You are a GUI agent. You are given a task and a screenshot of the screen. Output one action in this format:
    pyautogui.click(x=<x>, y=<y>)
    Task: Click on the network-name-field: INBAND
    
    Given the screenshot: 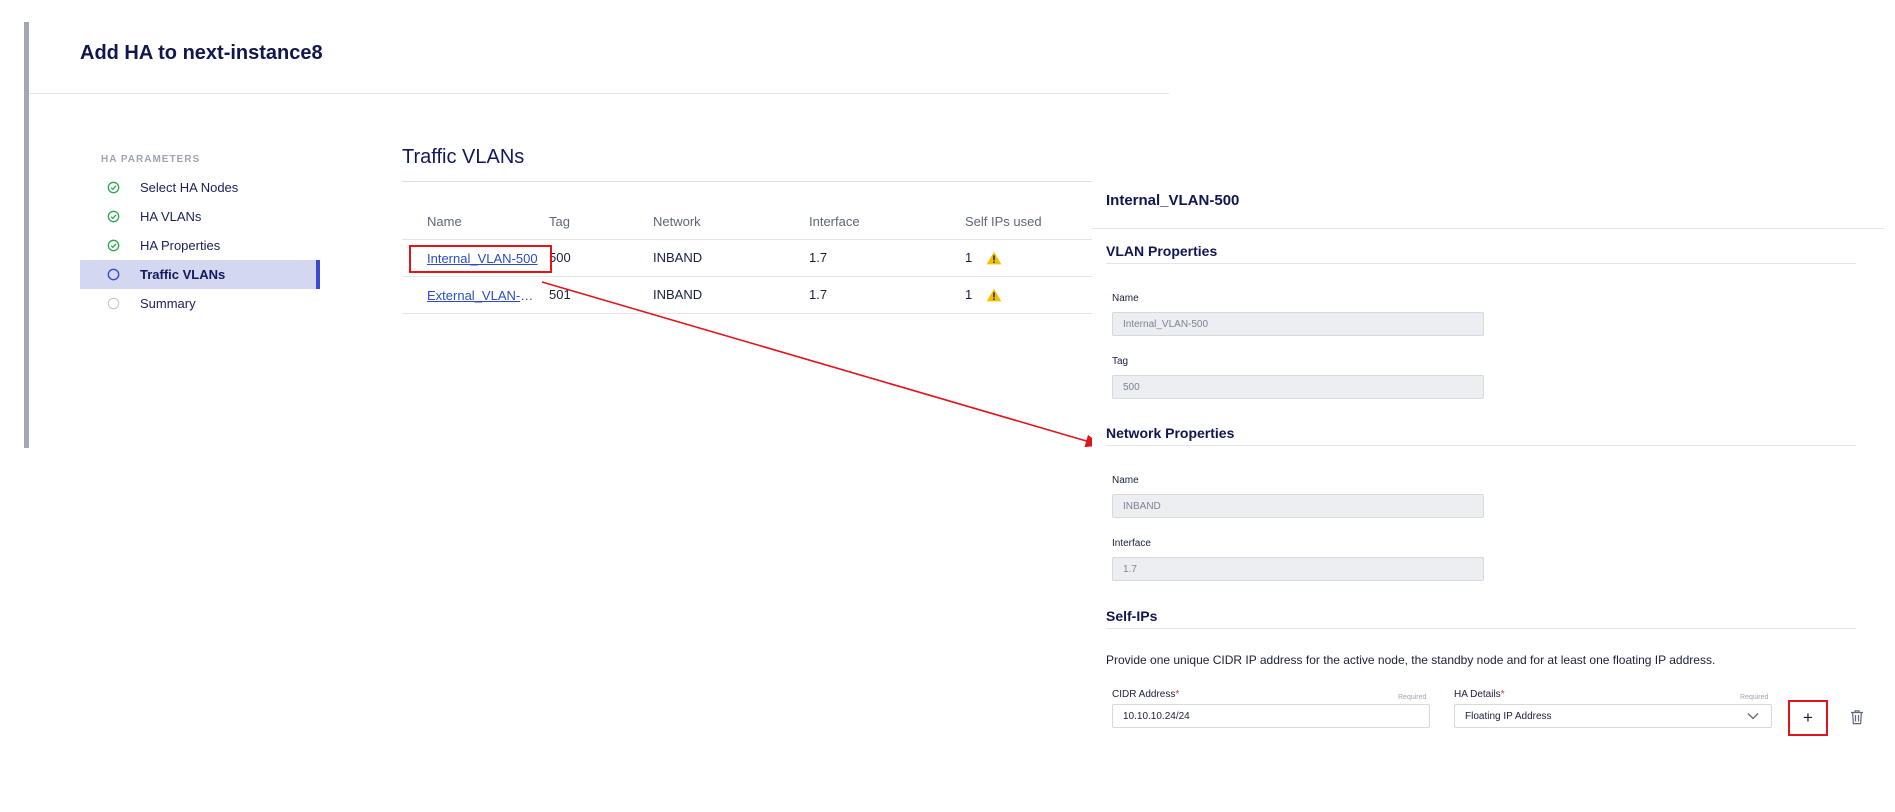 What is the action you would take?
    pyautogui.click(x=1298, y=506)
    